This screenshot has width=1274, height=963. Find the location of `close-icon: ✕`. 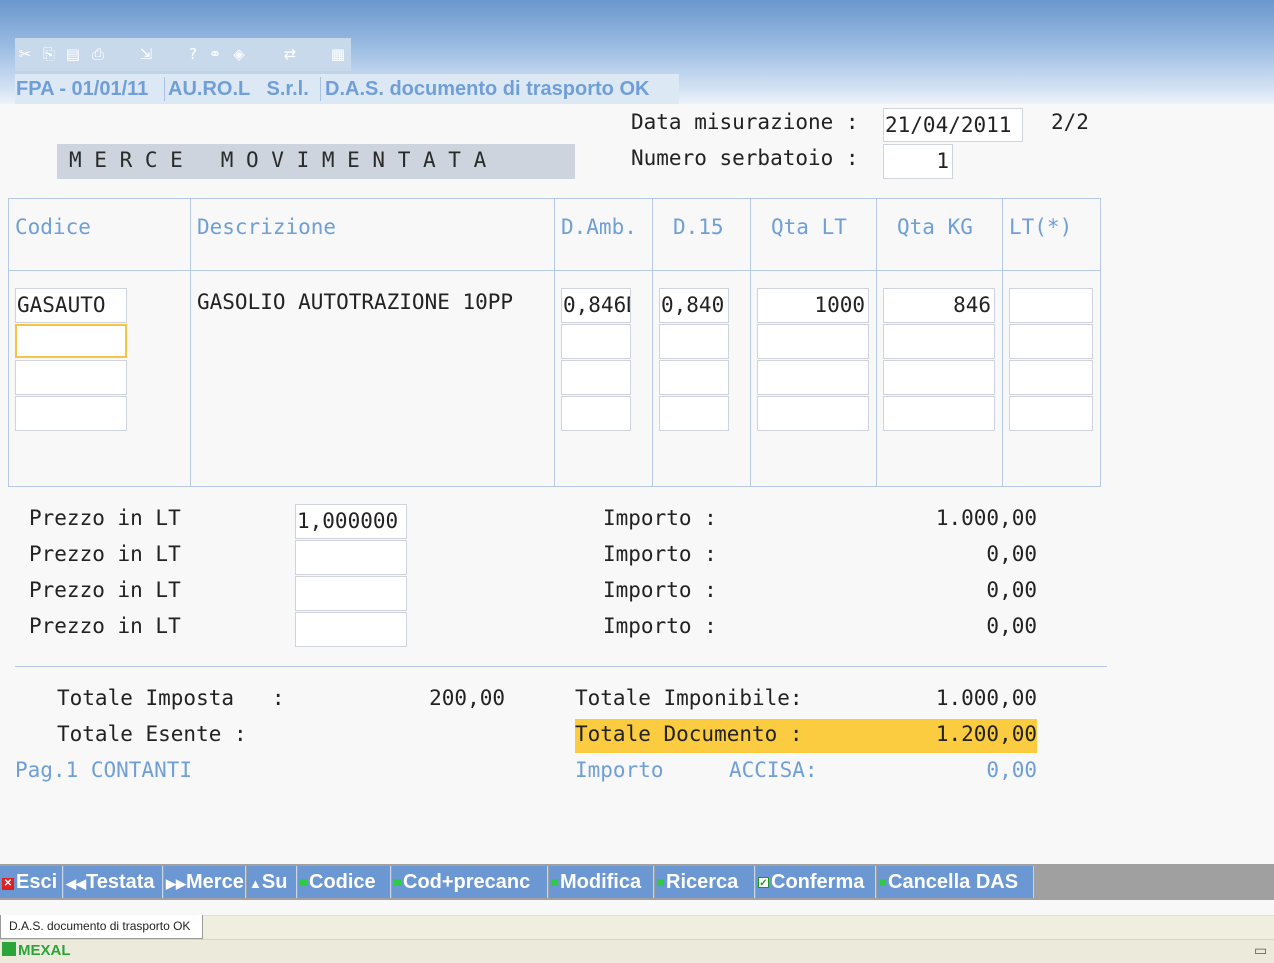

close-icon: ✕ is located at coordinates (8, 884).